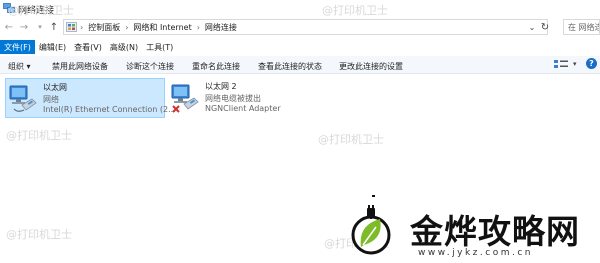  I want to click on breadcrumb-network-internet: 网络和 Internet, so click(162, 27).